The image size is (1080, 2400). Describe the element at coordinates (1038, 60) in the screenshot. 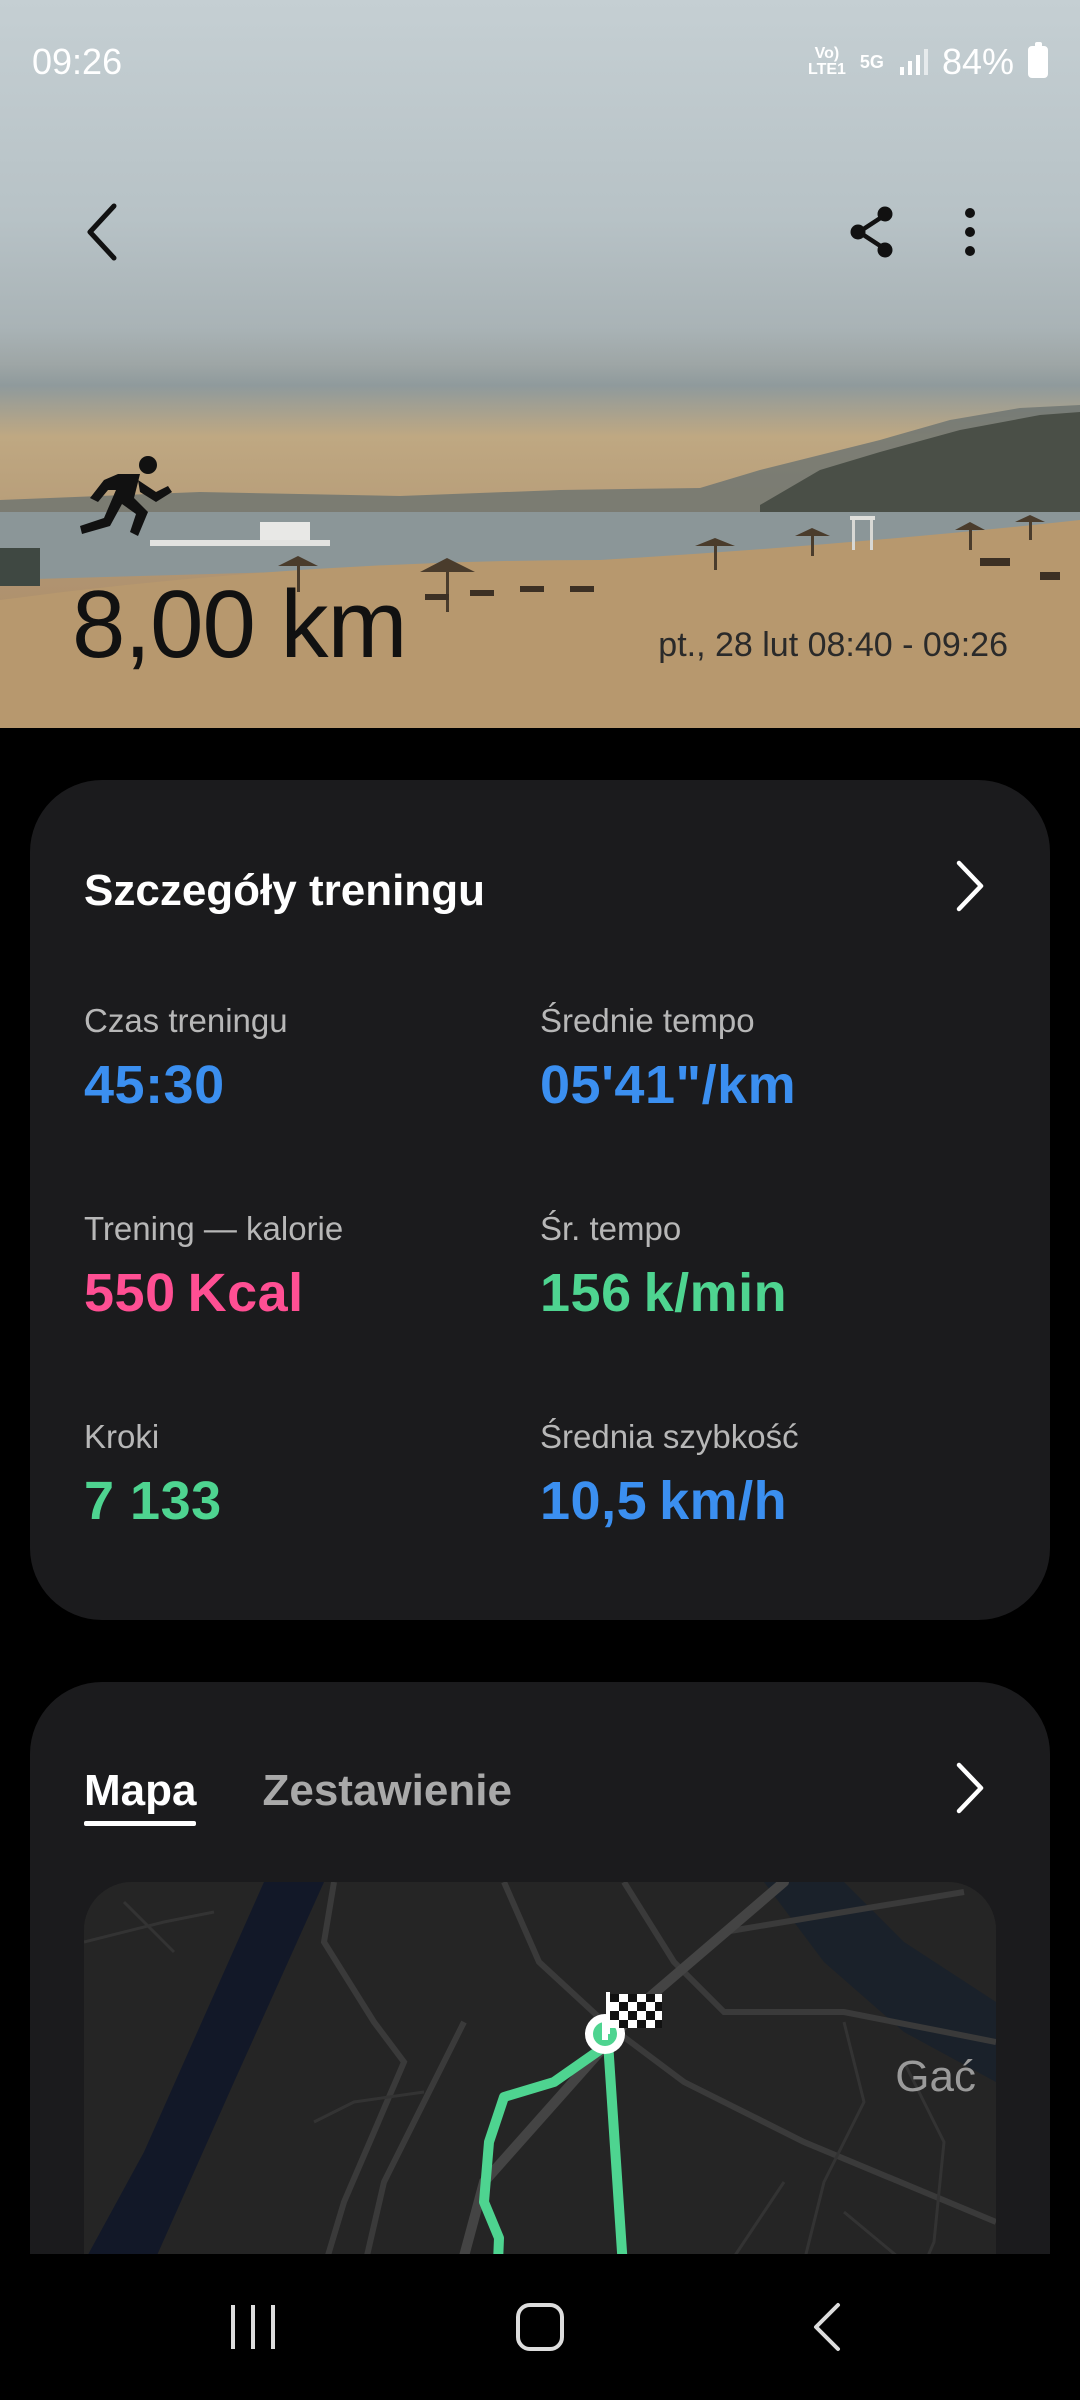

I see `battery-icon` at that location.